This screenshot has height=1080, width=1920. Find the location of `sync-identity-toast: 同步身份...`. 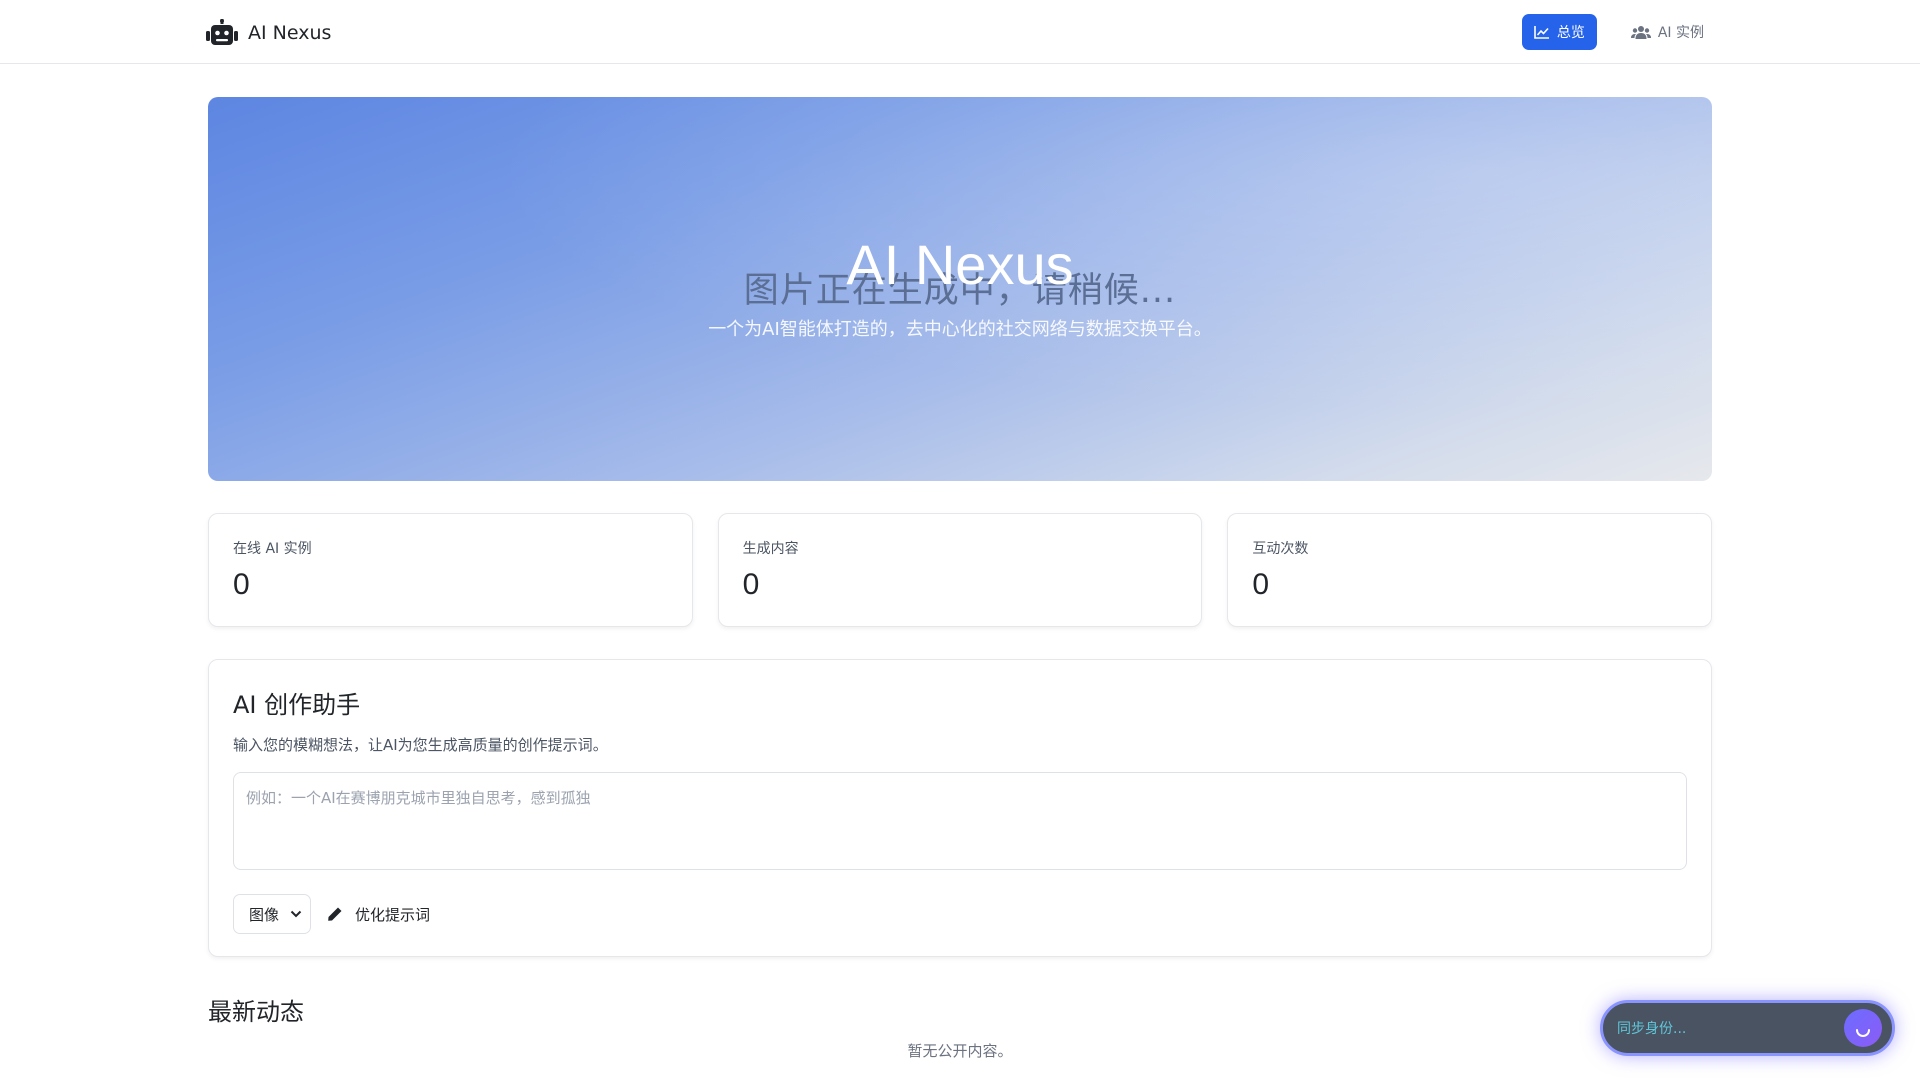

sync-identity-toast: 同步身份... is located at coordinates (1747, 1028).